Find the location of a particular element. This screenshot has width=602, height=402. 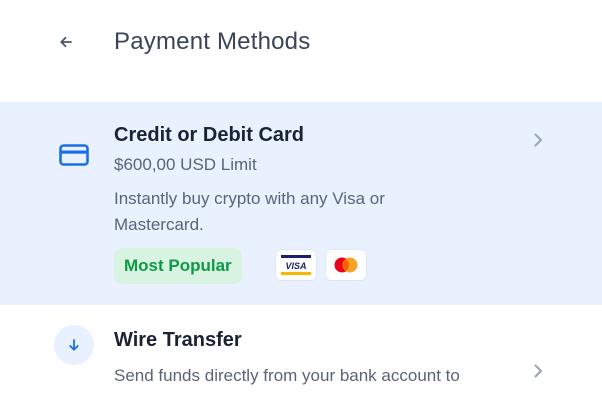

visa-logo-text: VISA is located at coordinates (295, 266).